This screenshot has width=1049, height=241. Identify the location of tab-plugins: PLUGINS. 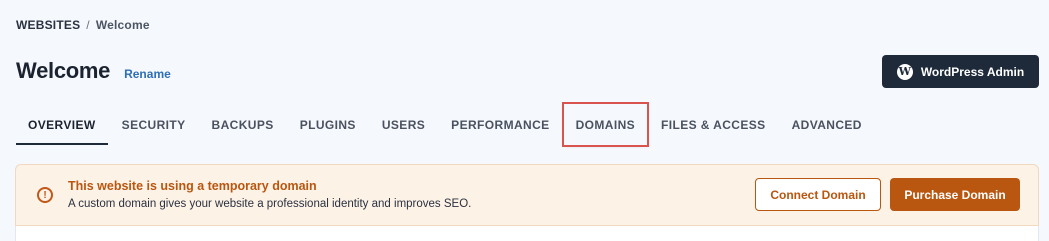
(328, 124).